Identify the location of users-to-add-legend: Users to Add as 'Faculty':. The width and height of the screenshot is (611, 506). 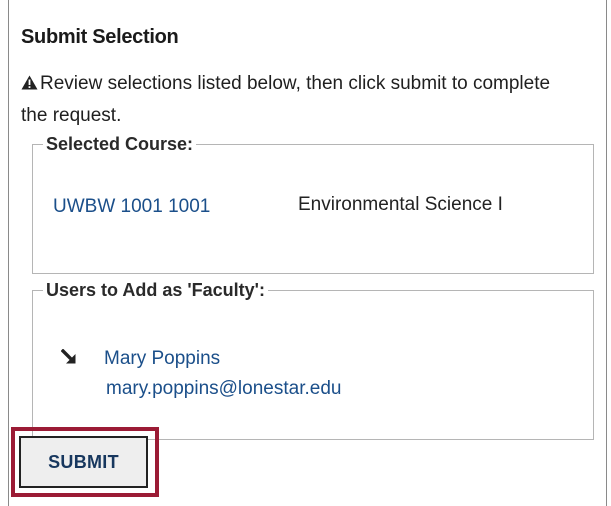
(155, 290).